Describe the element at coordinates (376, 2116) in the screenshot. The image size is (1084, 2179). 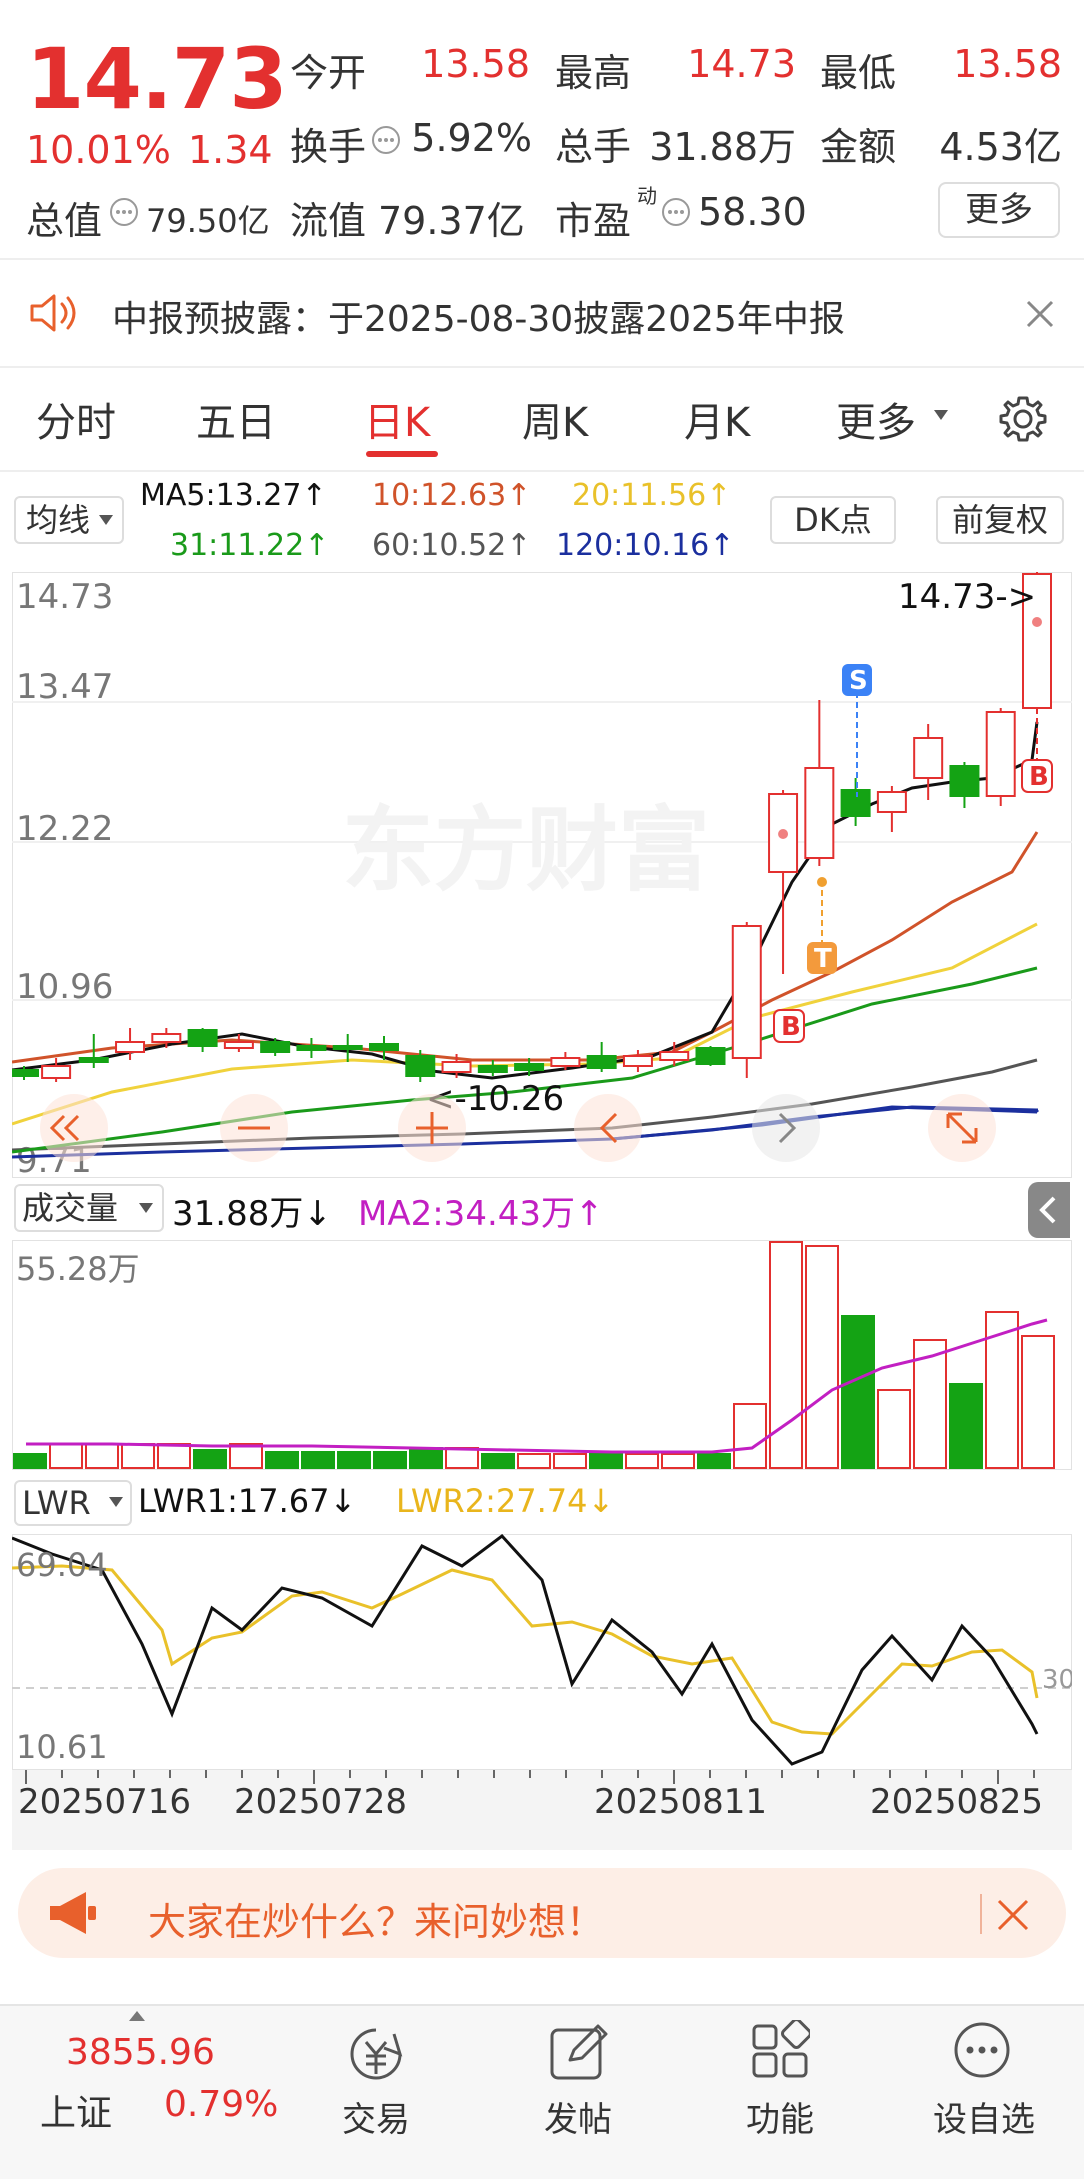
I see `nav-trade: 交易` at that location.